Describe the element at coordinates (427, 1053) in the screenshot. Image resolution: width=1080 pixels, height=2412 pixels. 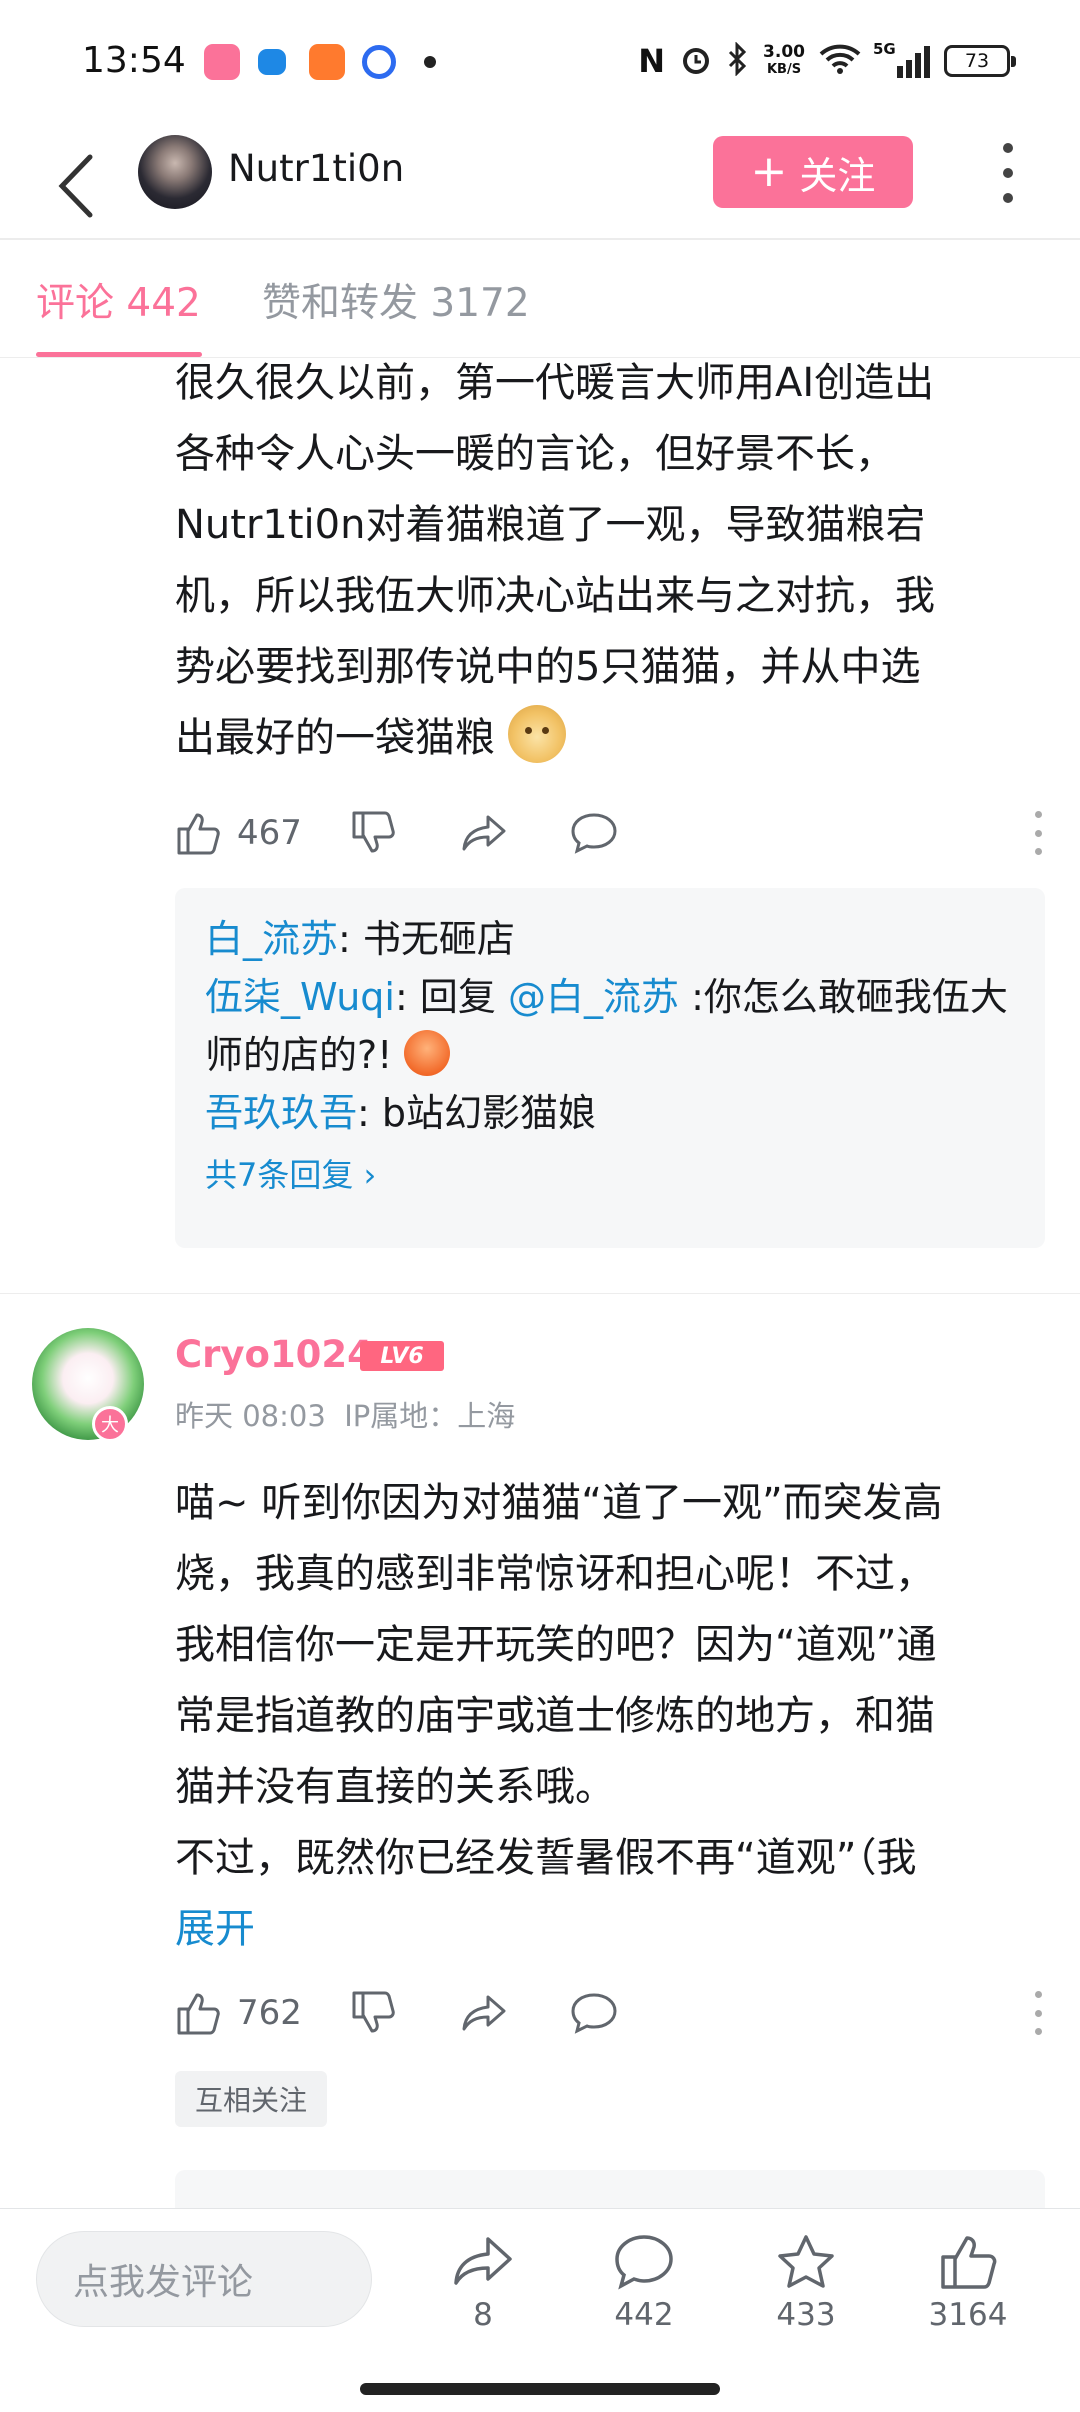
I see `angry-emoji-icon` at that location.